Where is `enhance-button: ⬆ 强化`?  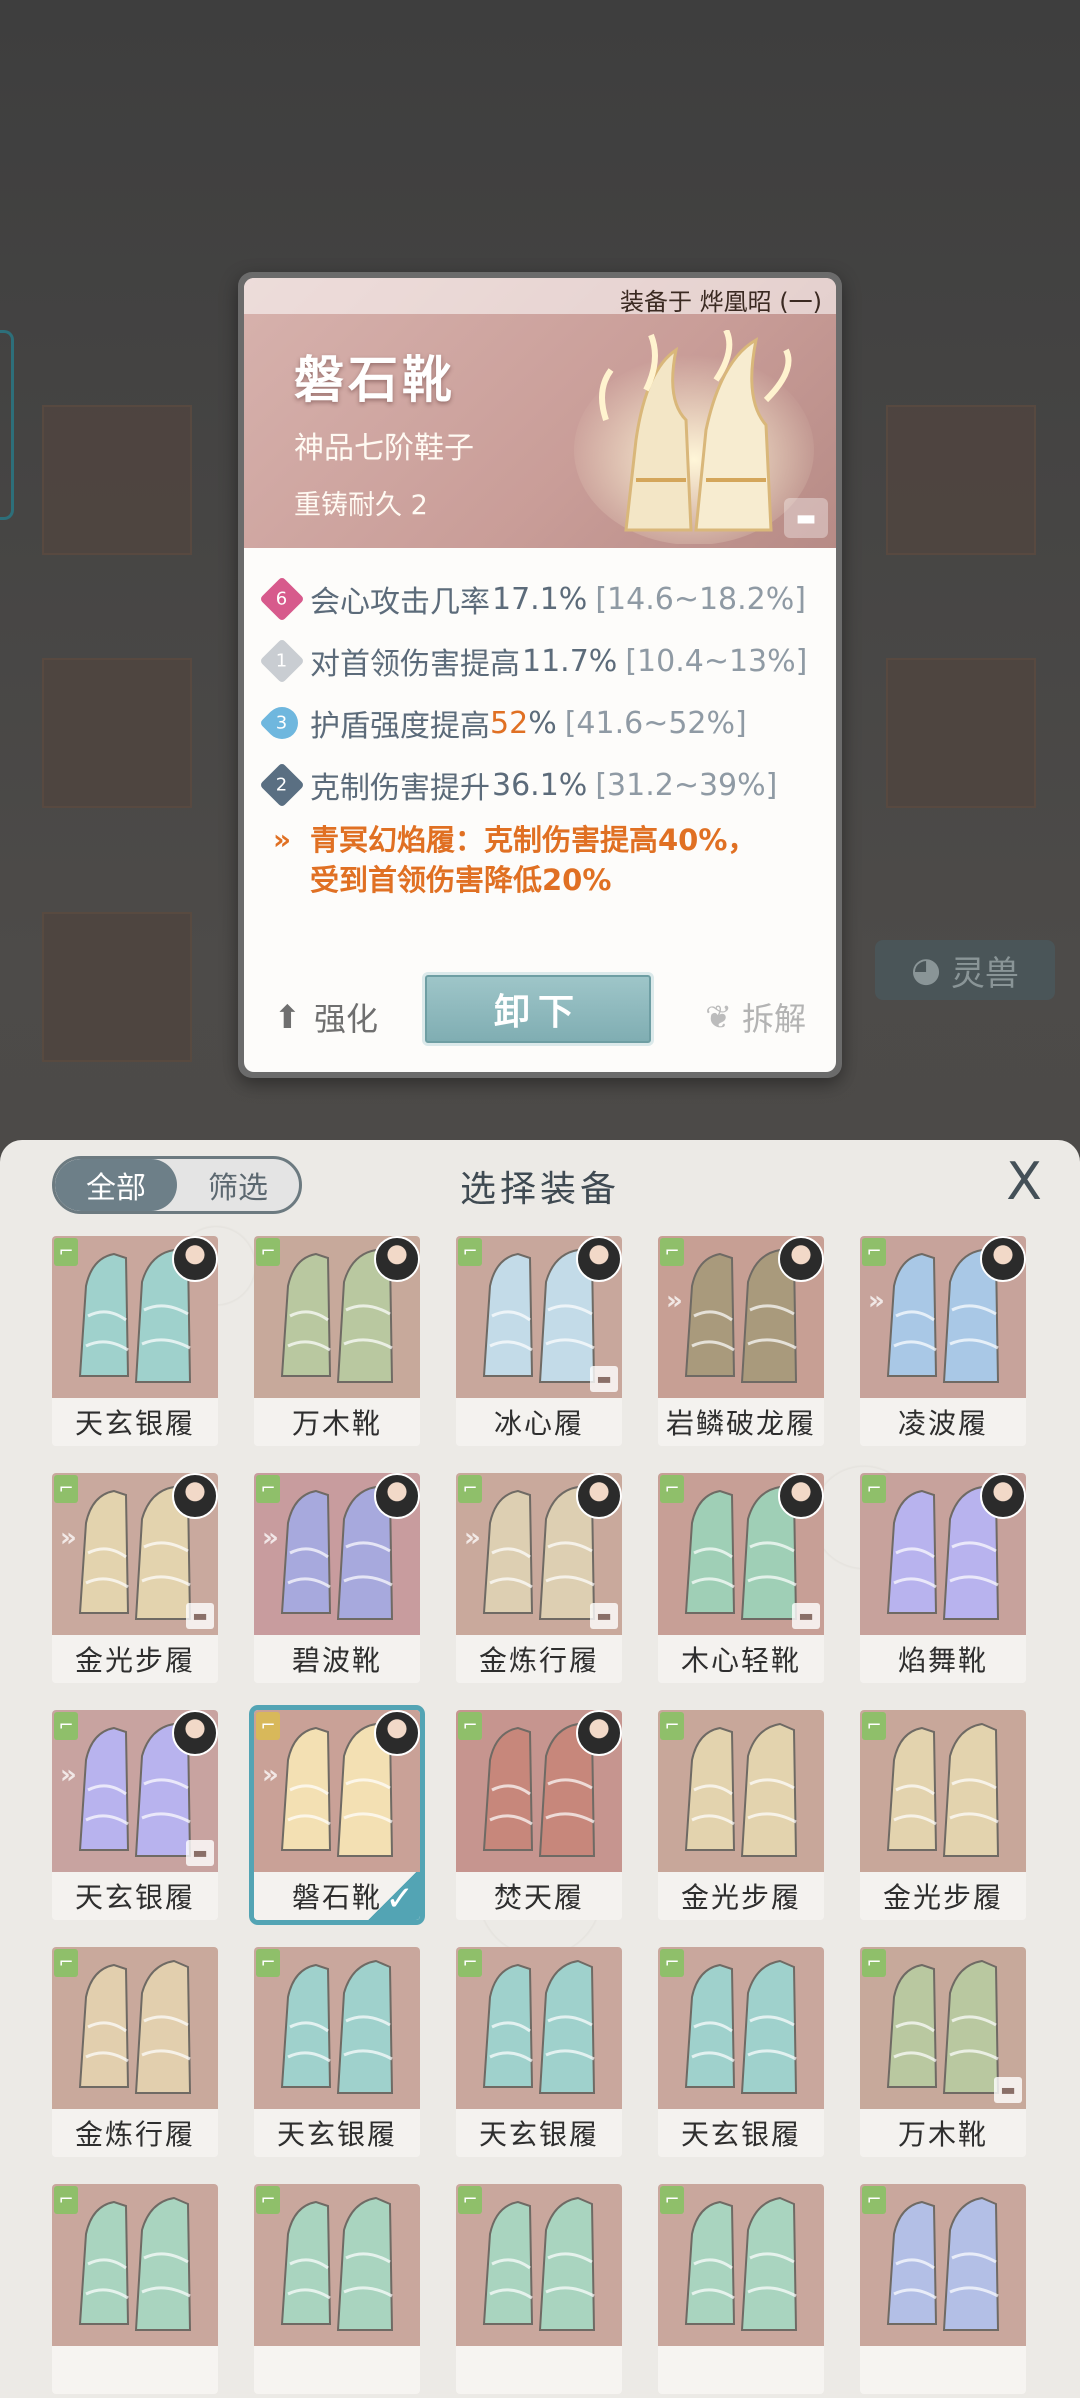
enhance-button: ⬆ 强化 is located at coordinates (326, 1017).